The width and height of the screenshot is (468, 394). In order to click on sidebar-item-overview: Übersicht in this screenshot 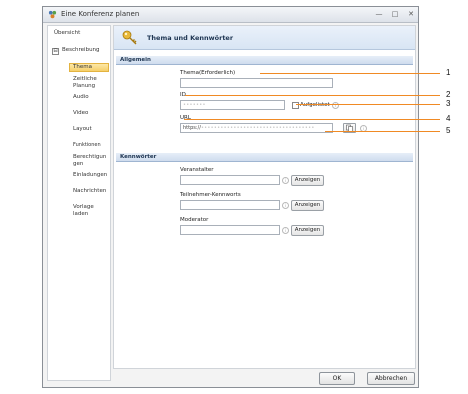, I will do `click(67, 33)`.